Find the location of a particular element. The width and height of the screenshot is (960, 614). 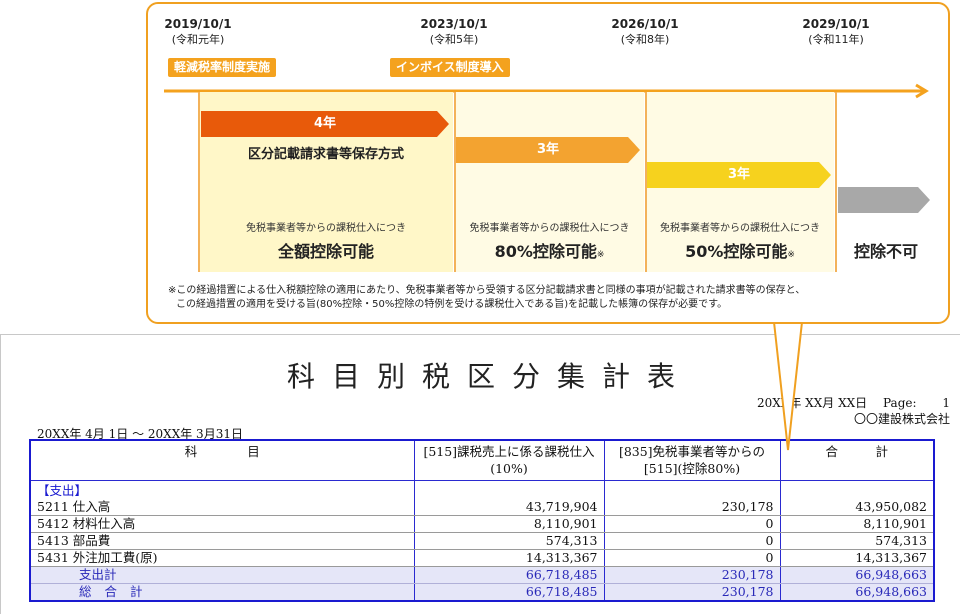

tag-reduced-tax-rate: 軽減税率制度実施 is located at coordinates (222, 67).